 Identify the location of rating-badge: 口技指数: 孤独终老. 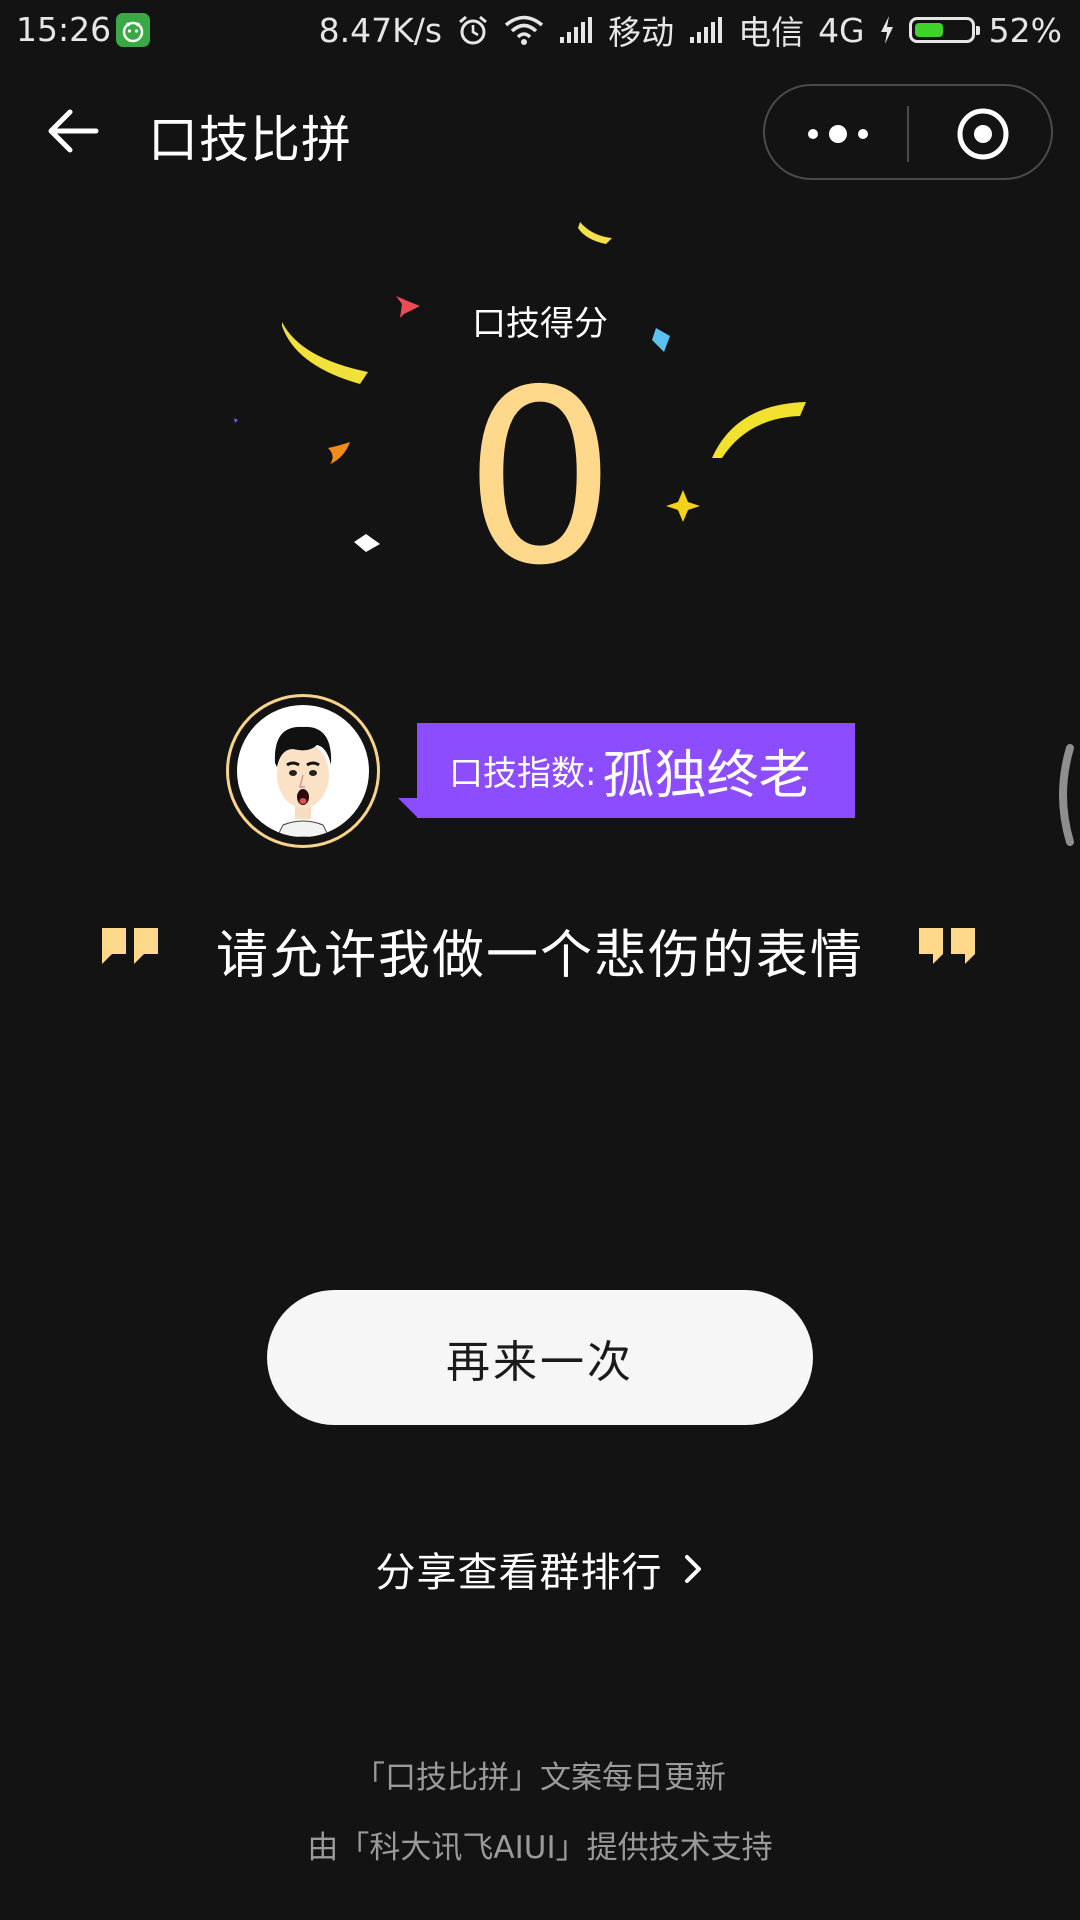
(636, 770).